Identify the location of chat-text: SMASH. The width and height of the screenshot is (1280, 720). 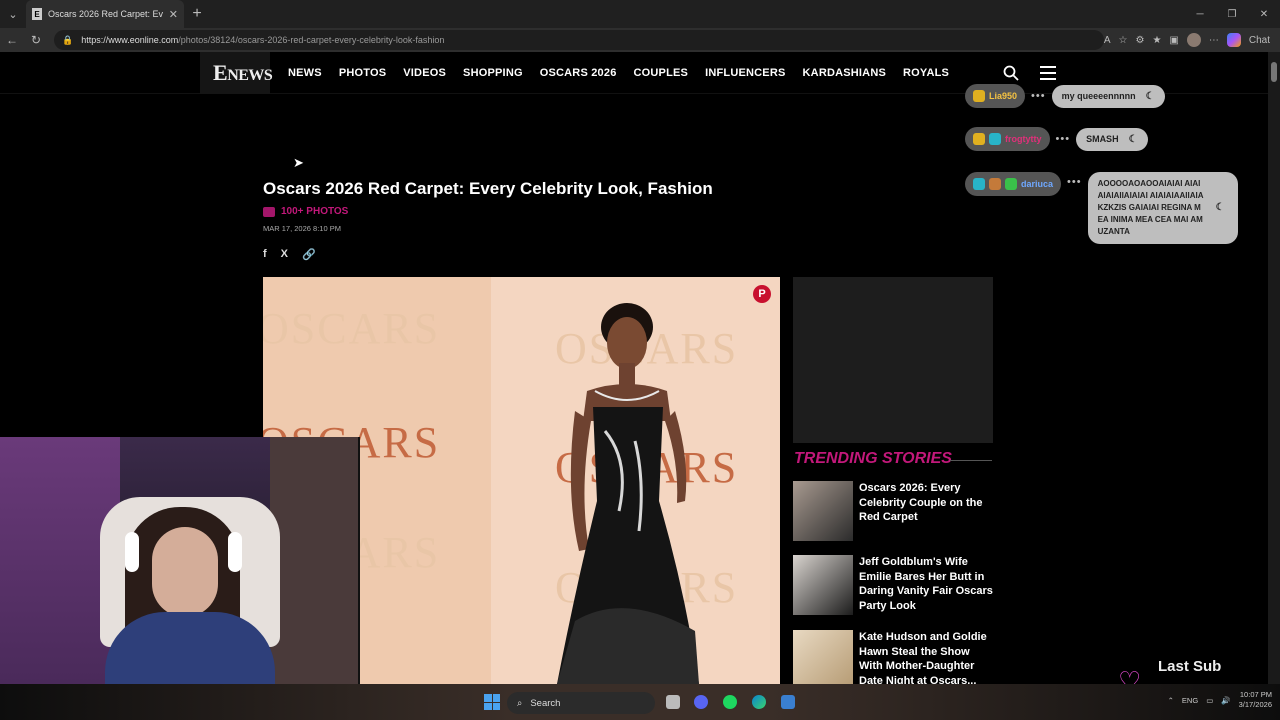
(1102, 139).